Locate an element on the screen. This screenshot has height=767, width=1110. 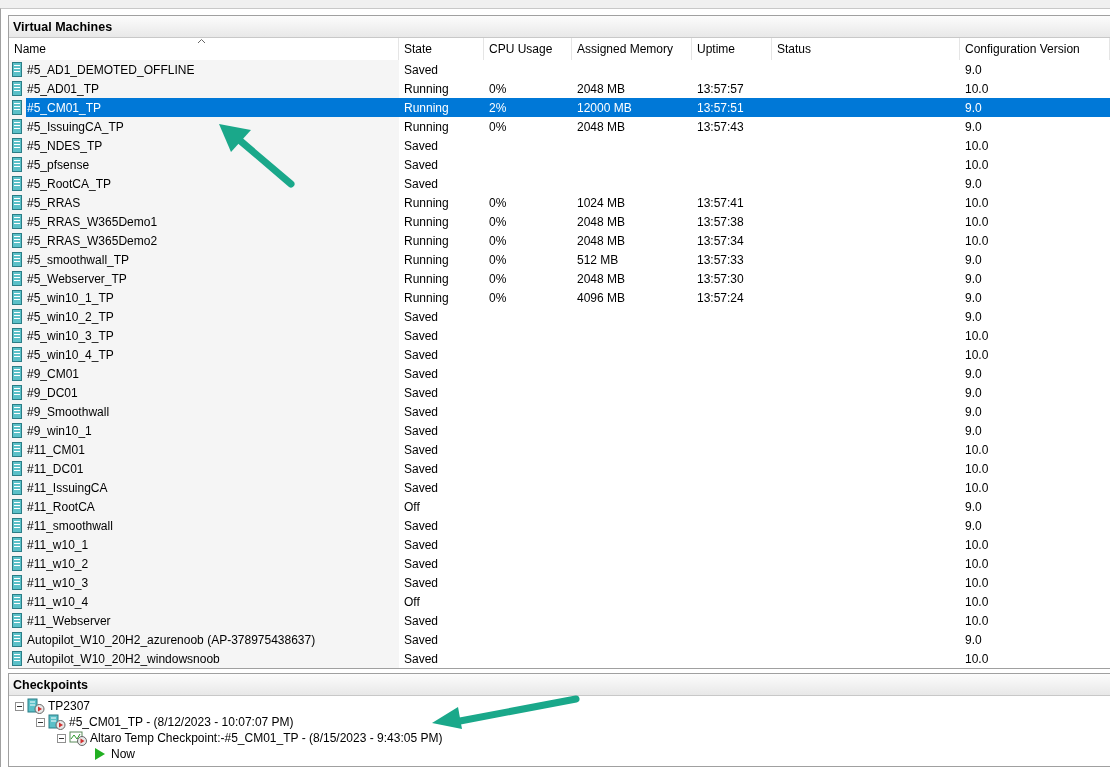
vm-row: #11_smoothwall Saved 9.0 is located at coordinates (559, 525).